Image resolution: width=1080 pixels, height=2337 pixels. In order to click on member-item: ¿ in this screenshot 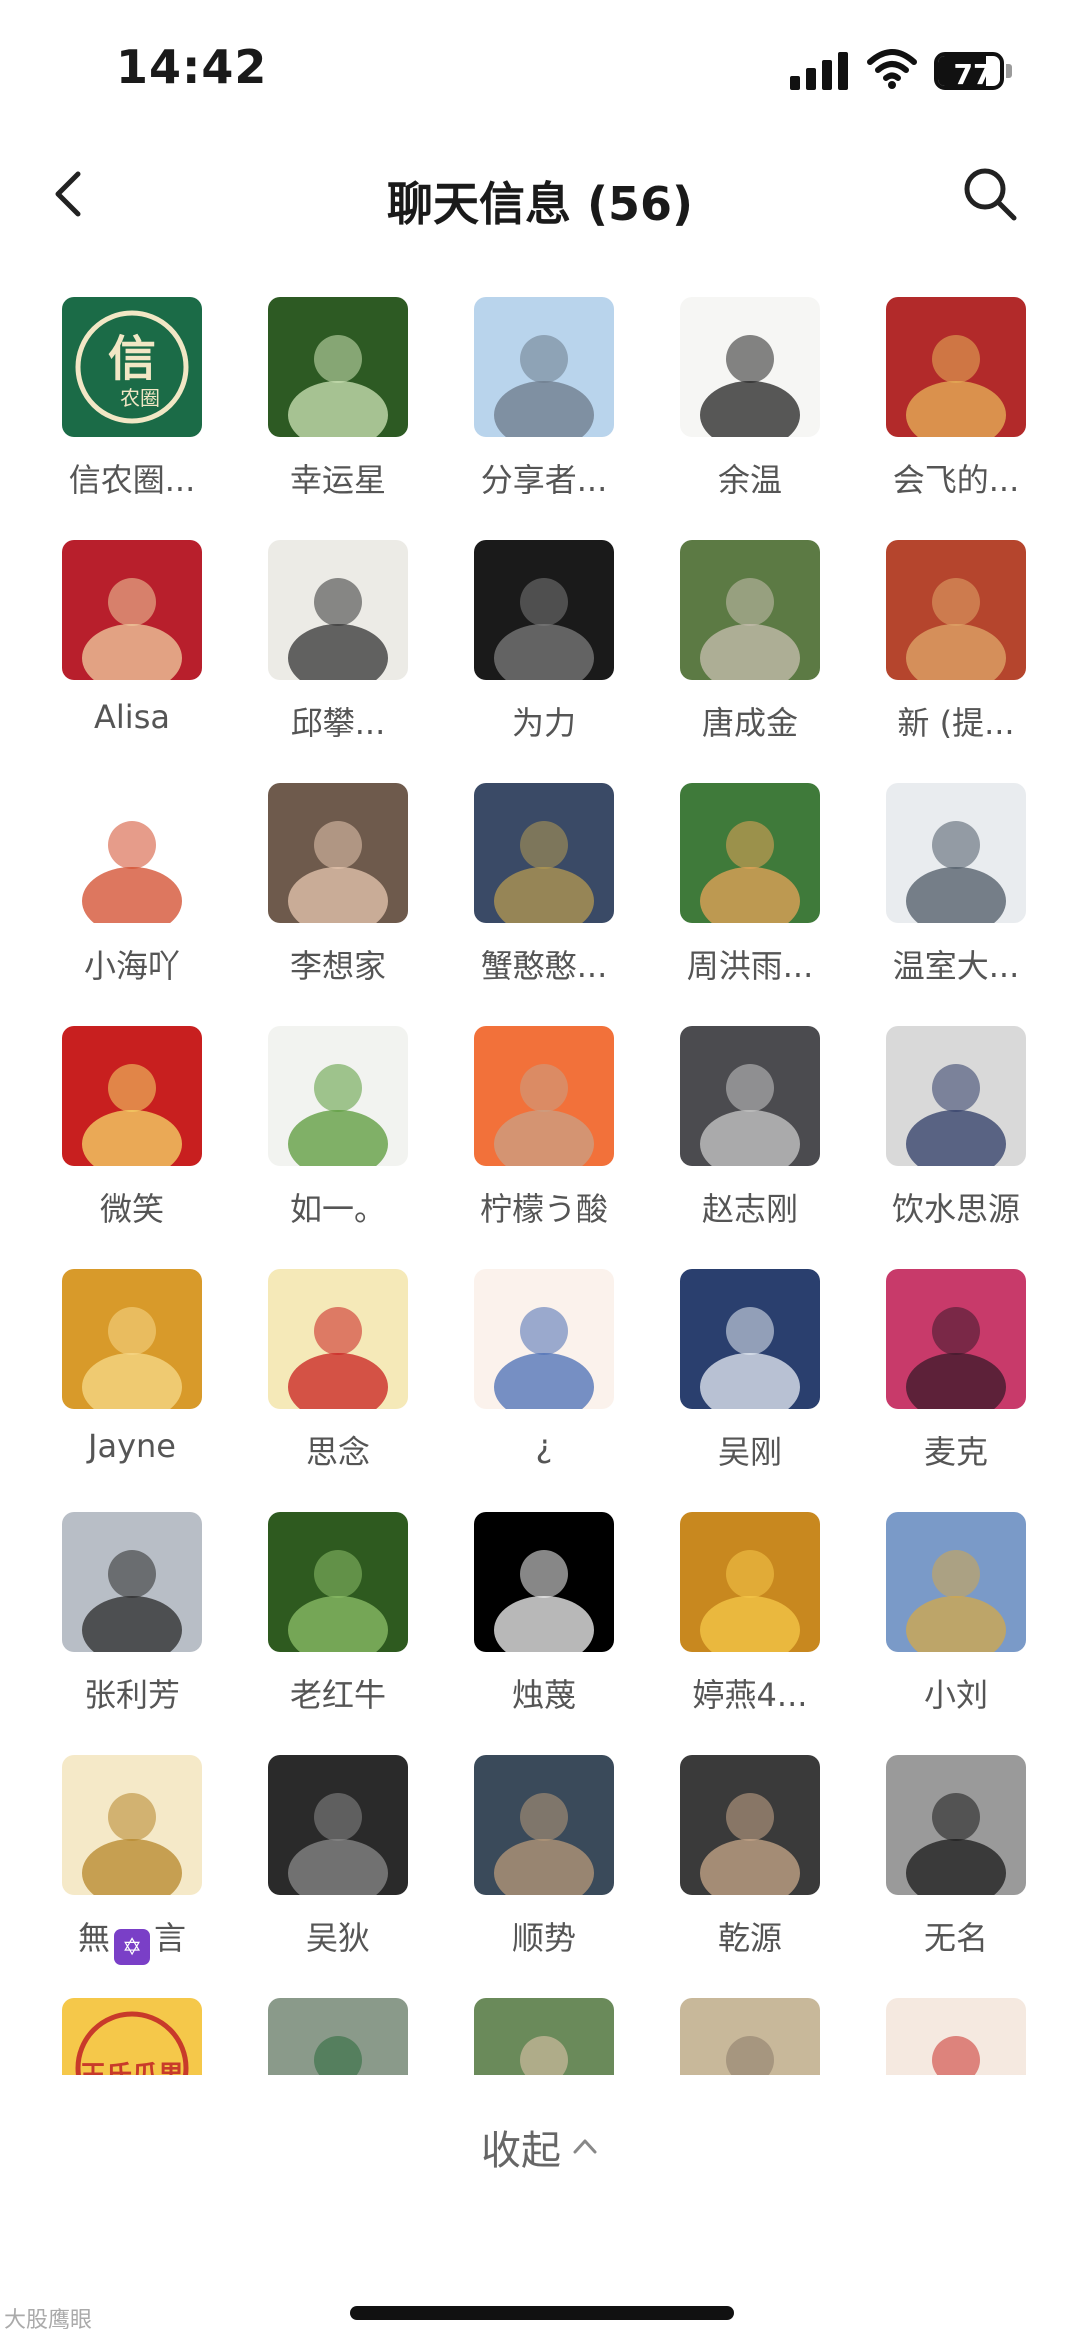, I will do `click(534, 1382)`.